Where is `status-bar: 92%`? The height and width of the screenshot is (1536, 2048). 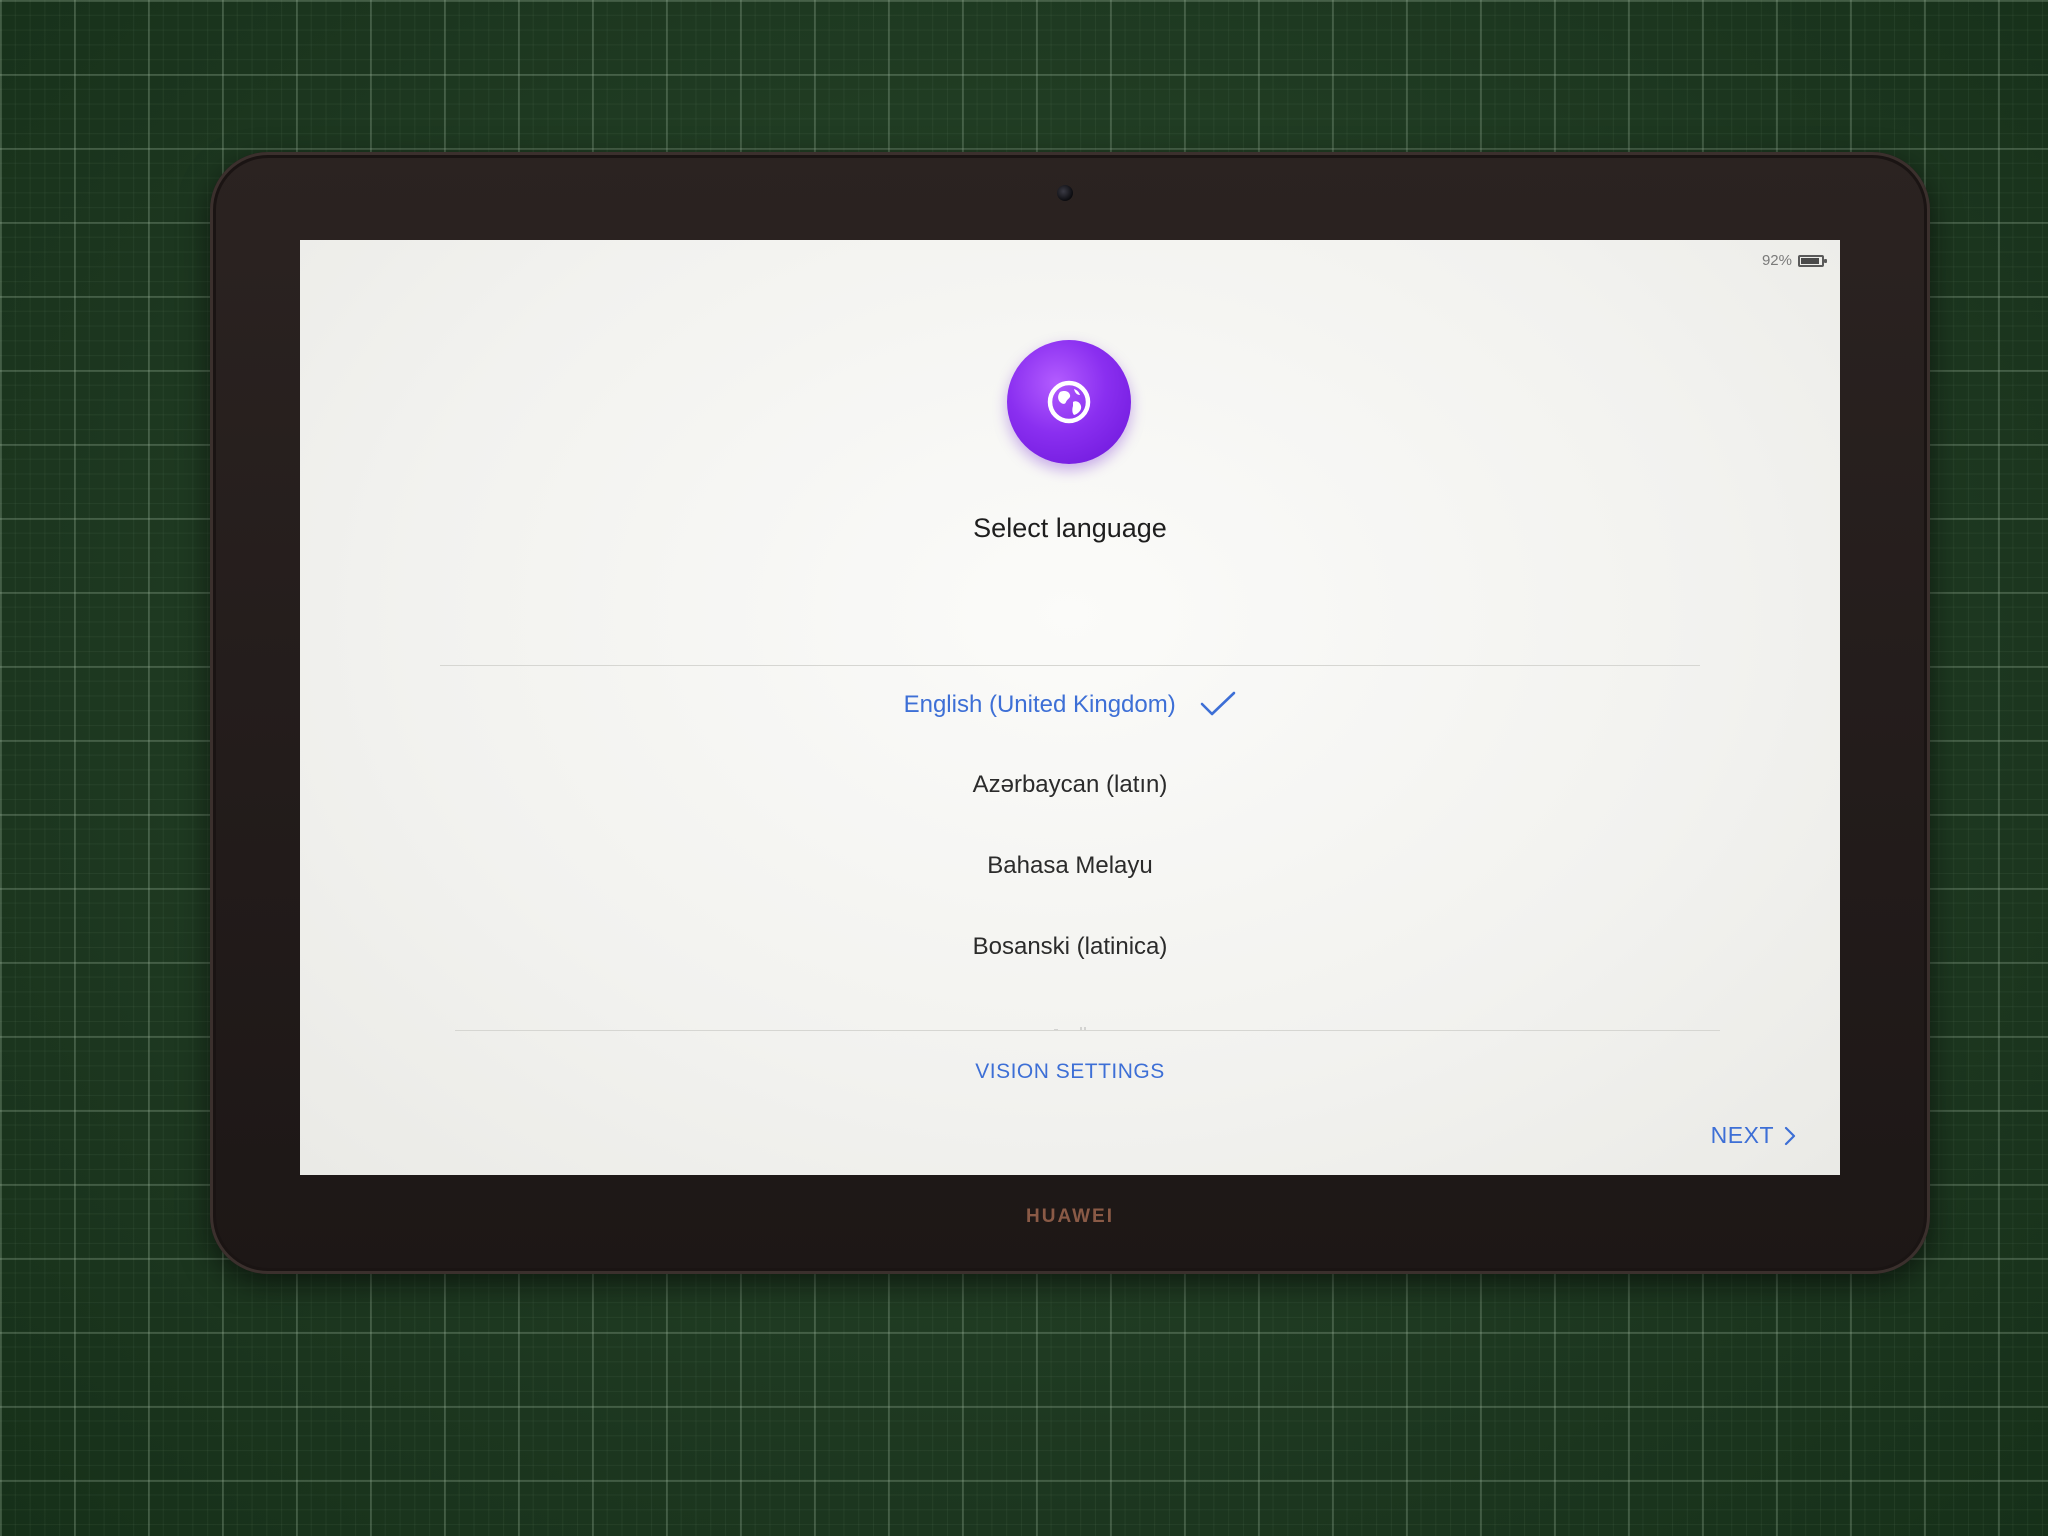 status-bar: 92% is located at coordinates (1794, 260).